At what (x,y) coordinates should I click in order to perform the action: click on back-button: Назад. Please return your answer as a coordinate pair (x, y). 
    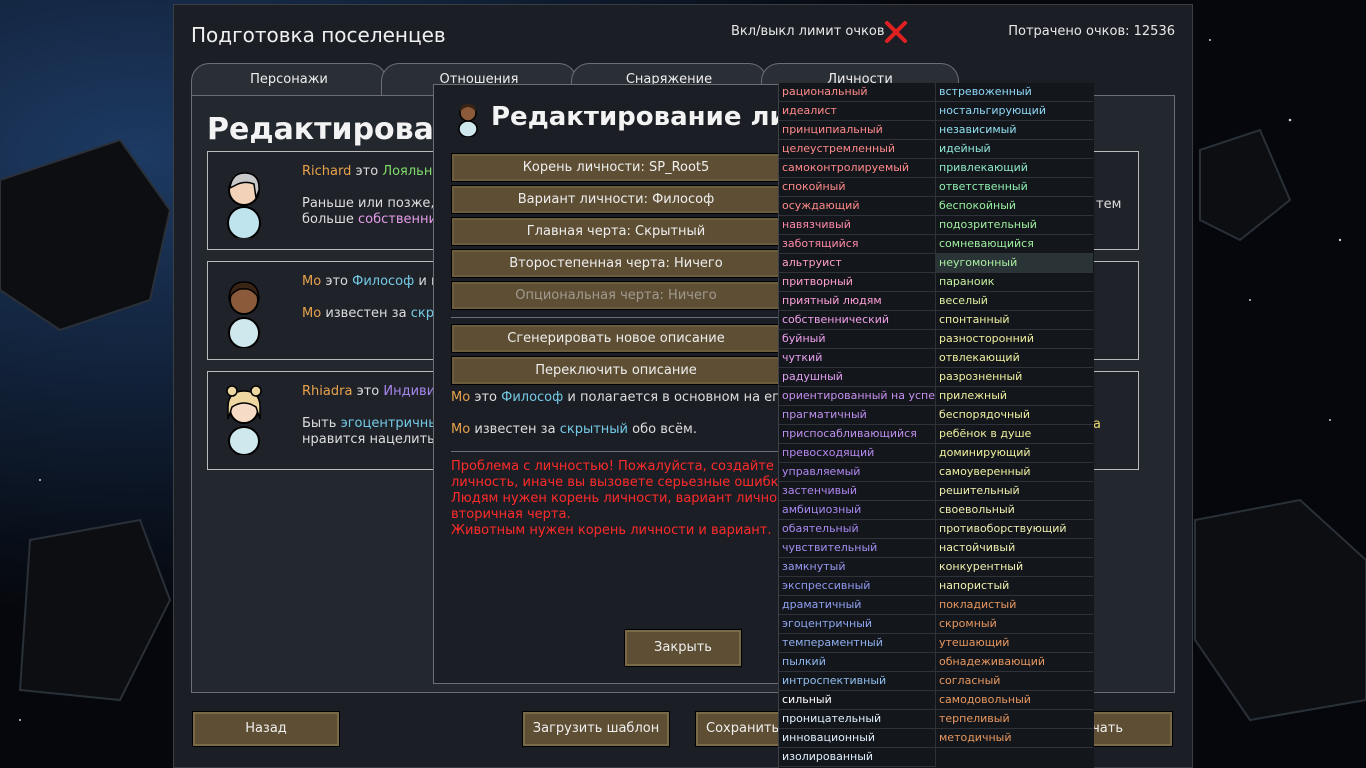
    Looking at the image, I should click on (266, 729).